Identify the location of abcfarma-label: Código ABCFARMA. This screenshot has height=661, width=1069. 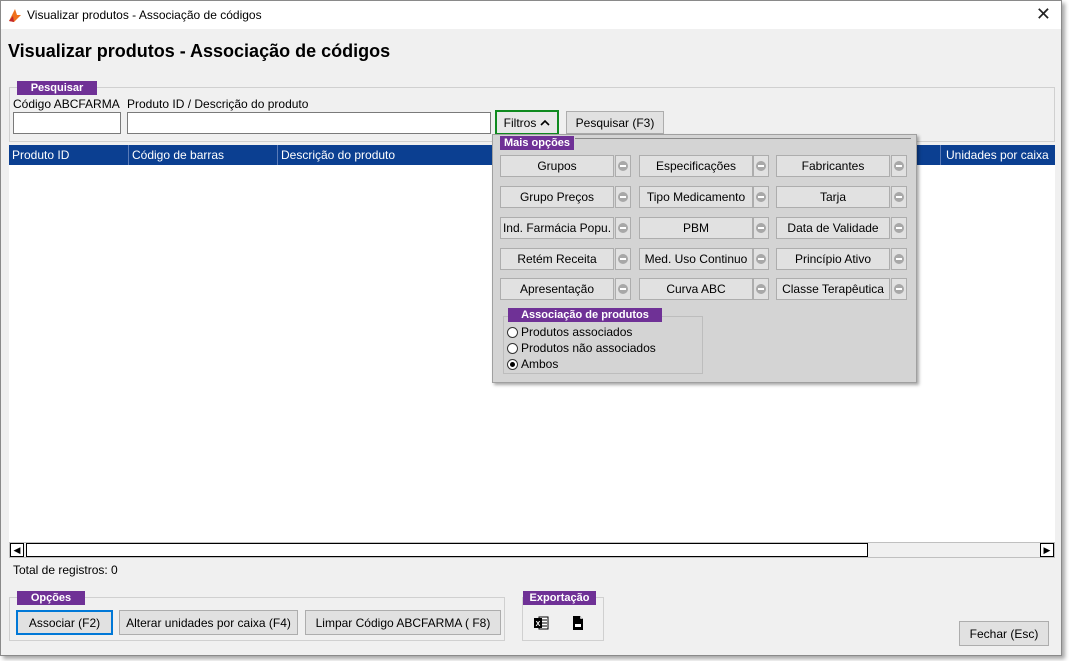
(66, 104).